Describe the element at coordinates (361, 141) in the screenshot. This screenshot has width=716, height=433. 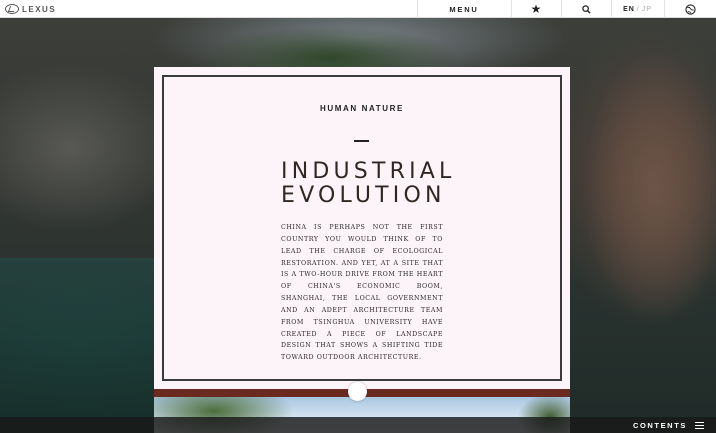
I see `title-divider` at that location.